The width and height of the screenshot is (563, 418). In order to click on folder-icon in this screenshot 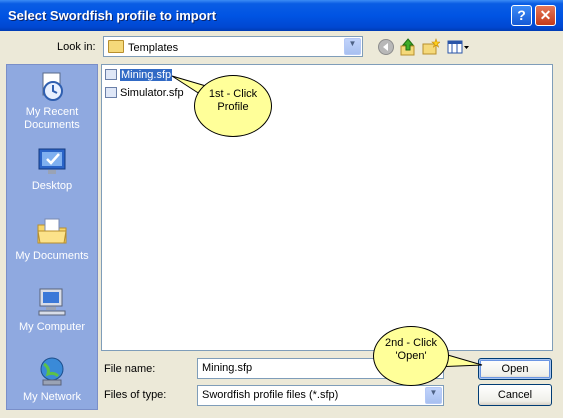, I will do `click(116, 46)`.